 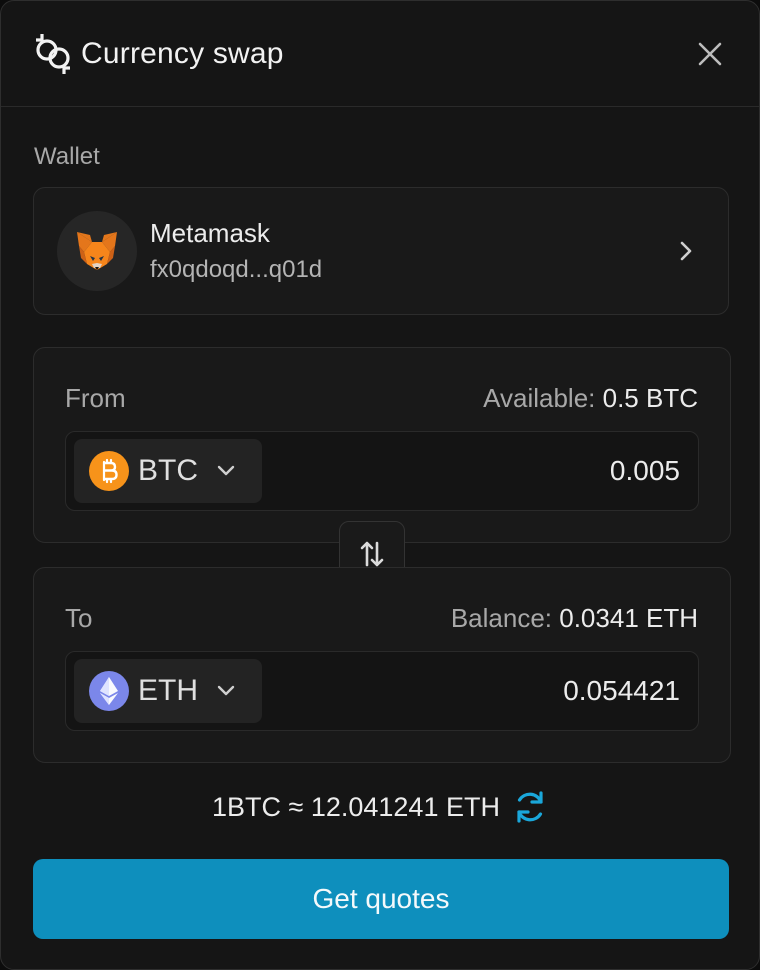 What do you see at coordinates (500, 471) in the screenshot?
I see `from-amount-input` at bounding box center [500, 471].